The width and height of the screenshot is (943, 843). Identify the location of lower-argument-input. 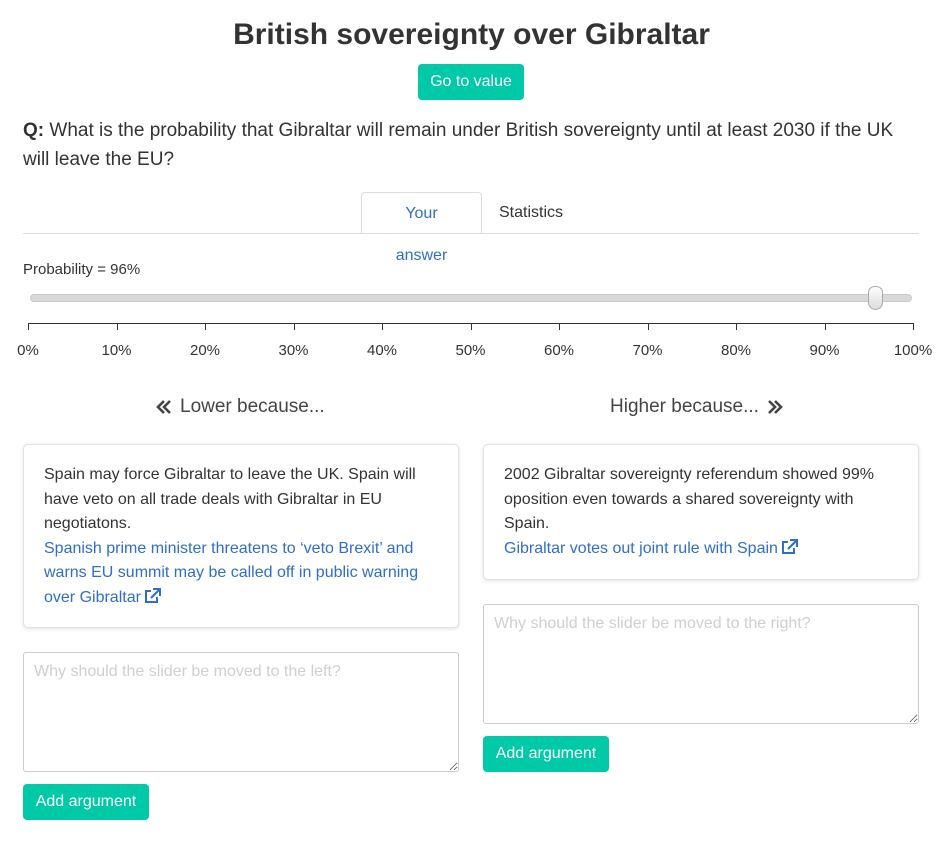
(241, 712).